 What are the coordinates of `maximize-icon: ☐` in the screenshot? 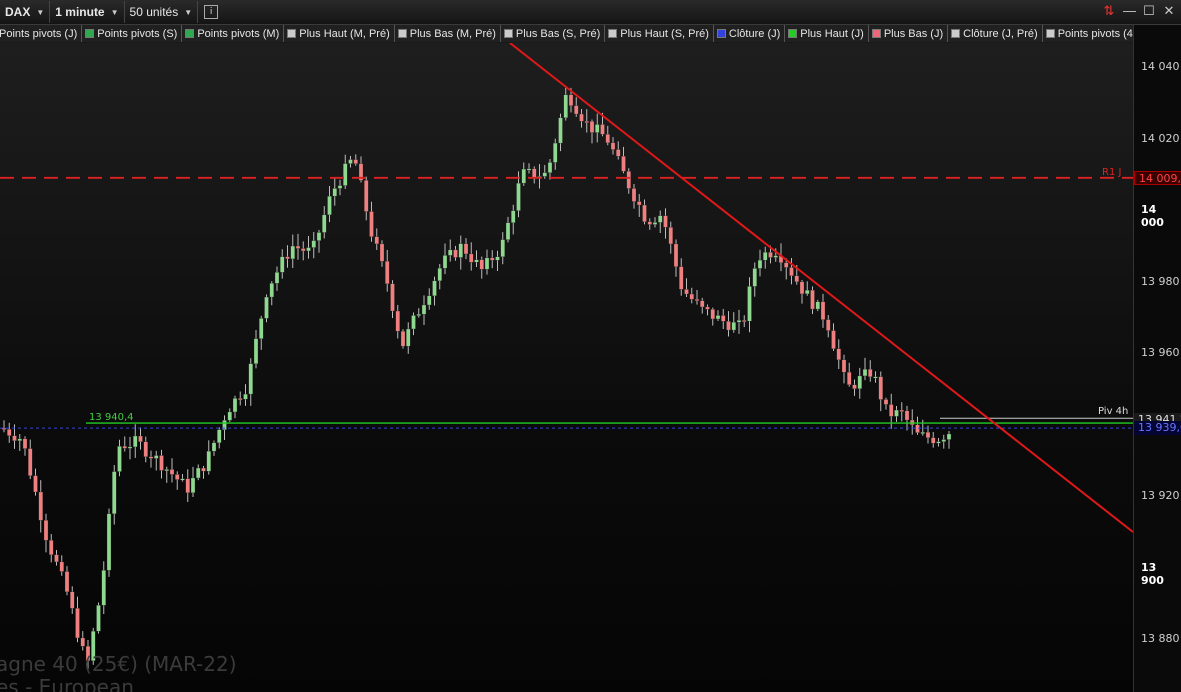 It's located at (1149, 11).